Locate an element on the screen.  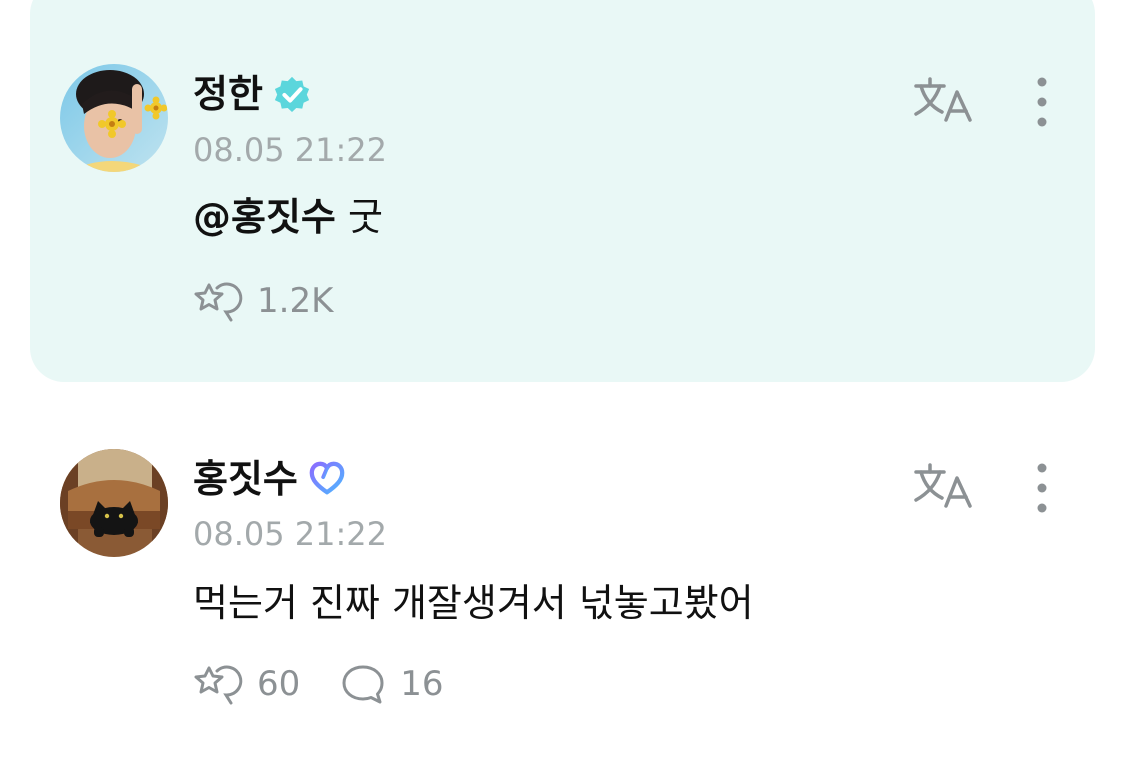
author-row: 정한 is located at coordinates (252, 94).